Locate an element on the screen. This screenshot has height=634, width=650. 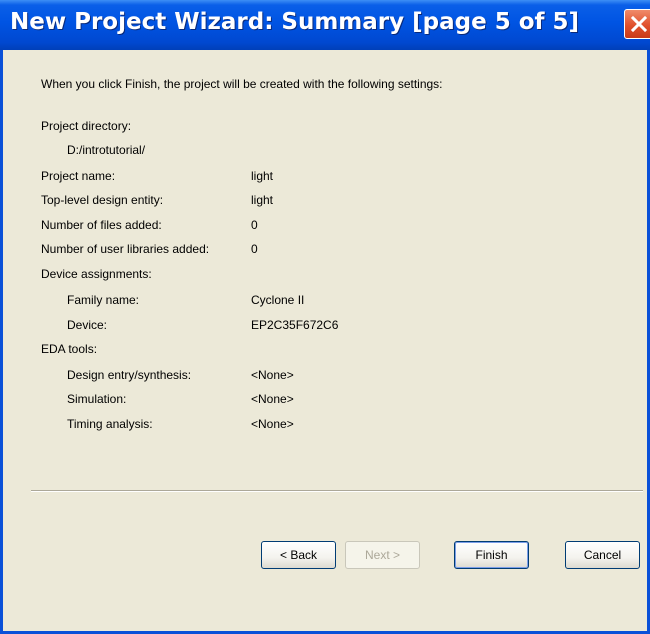
simulation-label: Simulation: is located at coordinates (97, 399).